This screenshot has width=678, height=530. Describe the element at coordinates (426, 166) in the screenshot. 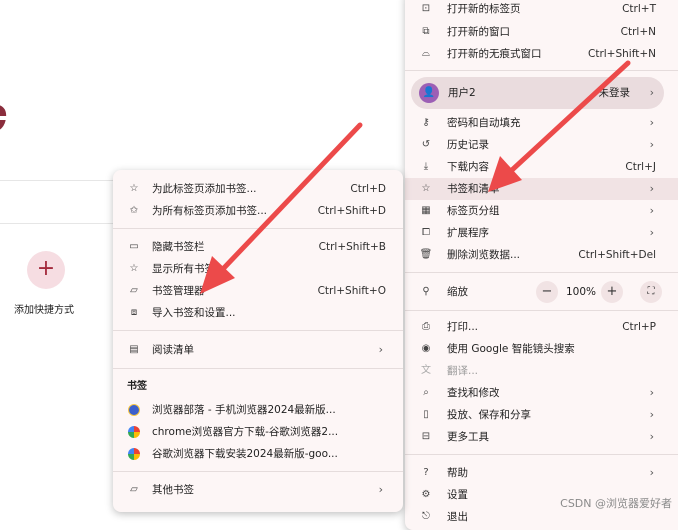

I see `download-icon: ⤓` at that location.